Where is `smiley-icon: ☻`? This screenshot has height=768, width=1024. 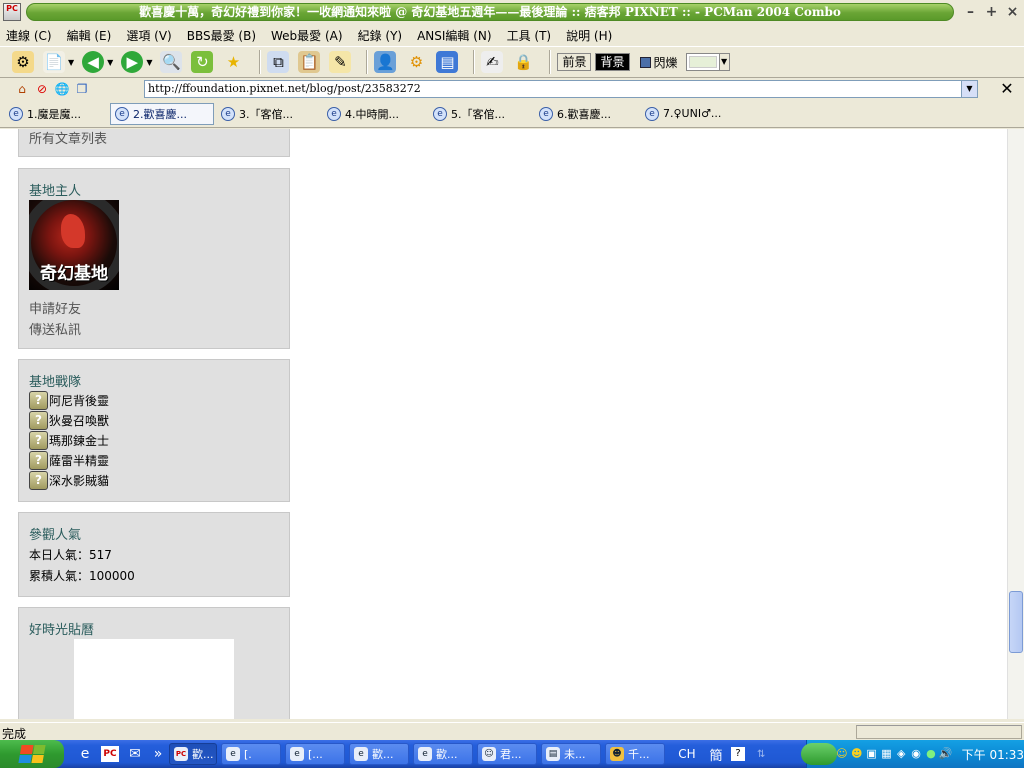
smiley-icon: ☻ is located at coordinates (617, 754).